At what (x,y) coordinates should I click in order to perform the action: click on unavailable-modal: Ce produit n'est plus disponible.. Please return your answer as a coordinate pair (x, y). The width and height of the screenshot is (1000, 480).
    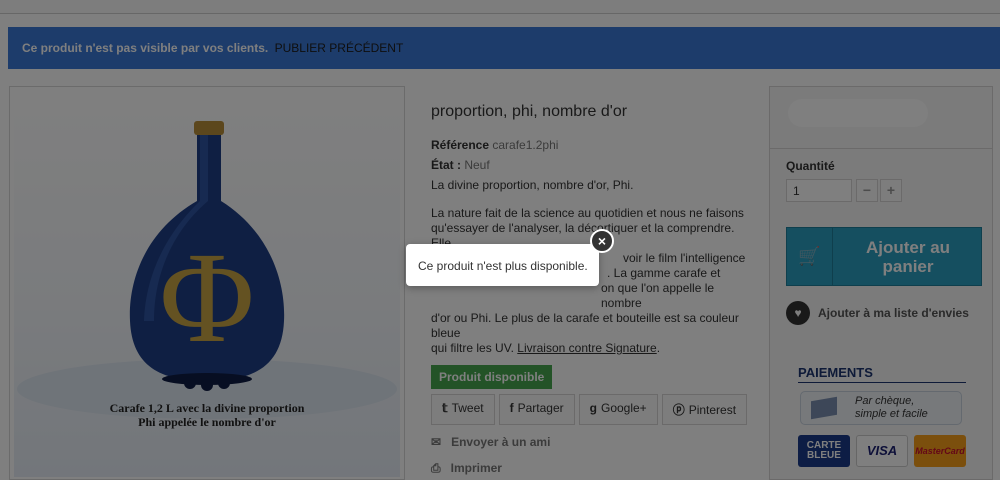
    Looking at the image, I should click on (502, 265).